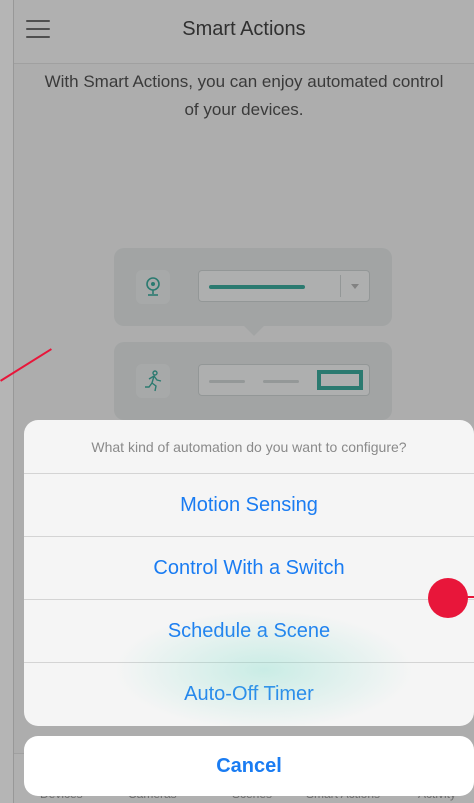 Image resolution: width=474 pixels, height=803 pixels. What do you see at coordinates (249, 694) in the screenshot?
I see `auto-off-timer-option: Auto-Off Timer` at bounding box center [249, 694].